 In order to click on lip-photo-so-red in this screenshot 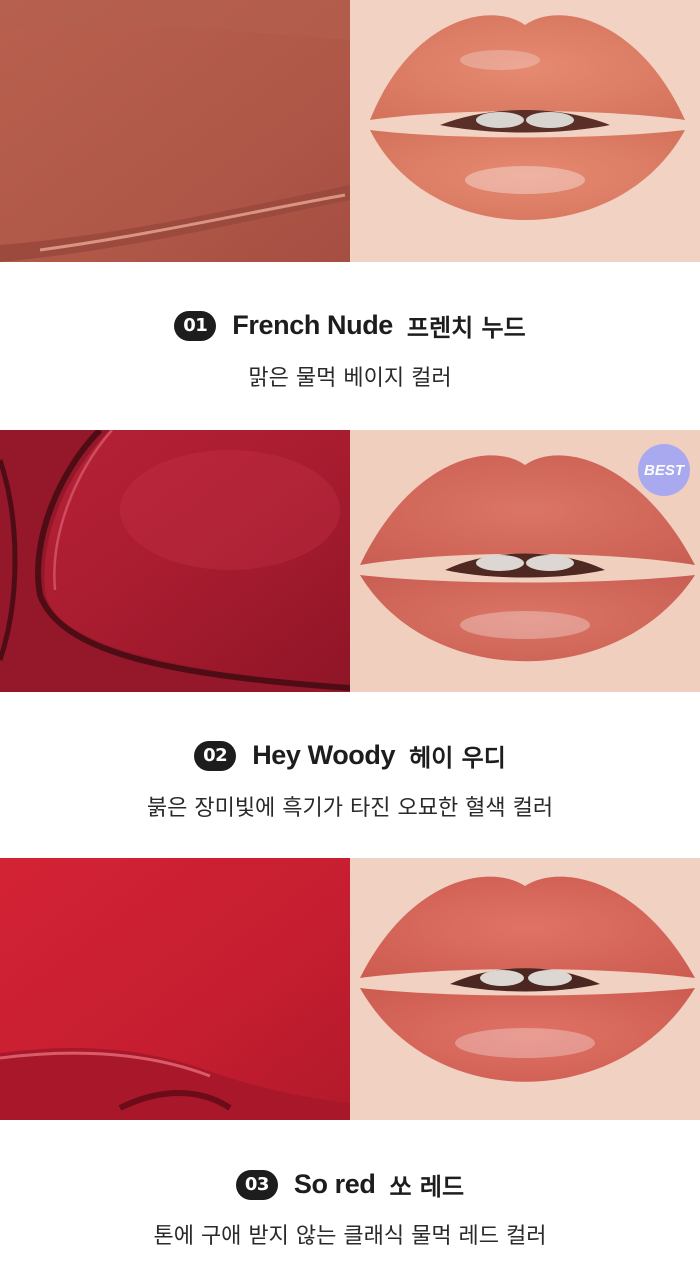, I will do `click(525, 989)`.